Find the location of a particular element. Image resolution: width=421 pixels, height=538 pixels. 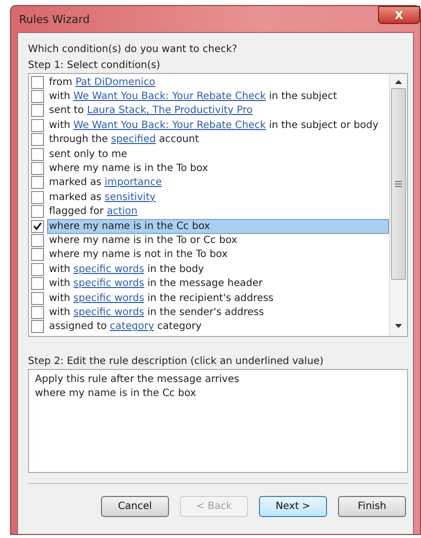

condition-link: sensitivity is located at coordinates (130, 197).